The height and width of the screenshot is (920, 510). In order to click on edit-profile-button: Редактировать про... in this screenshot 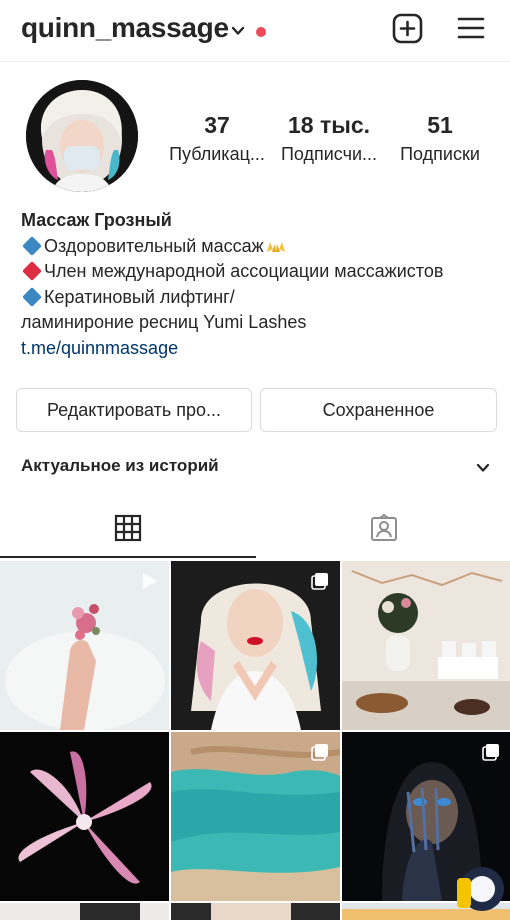, I will do `click(134, 410)`.